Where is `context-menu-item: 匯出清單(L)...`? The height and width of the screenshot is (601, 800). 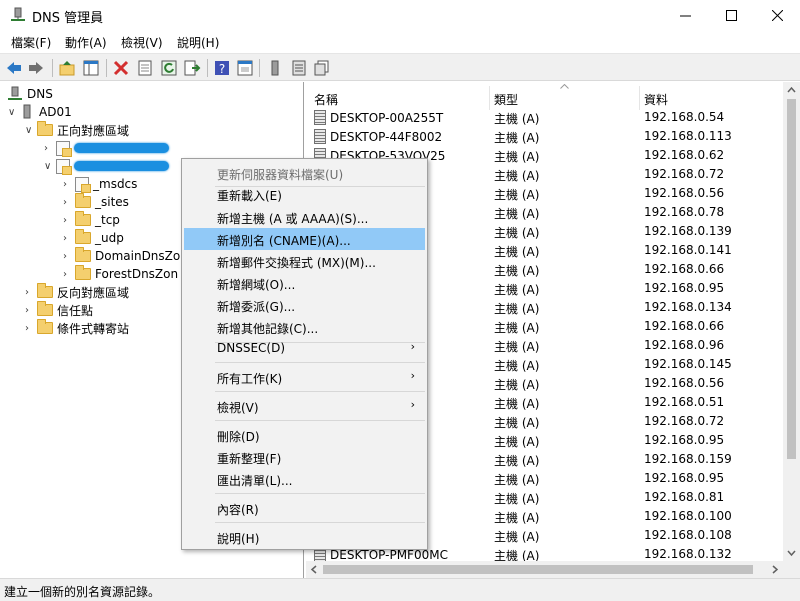
context-menu-item: 匯出清單(L)... is located at coordinates (304, 479).